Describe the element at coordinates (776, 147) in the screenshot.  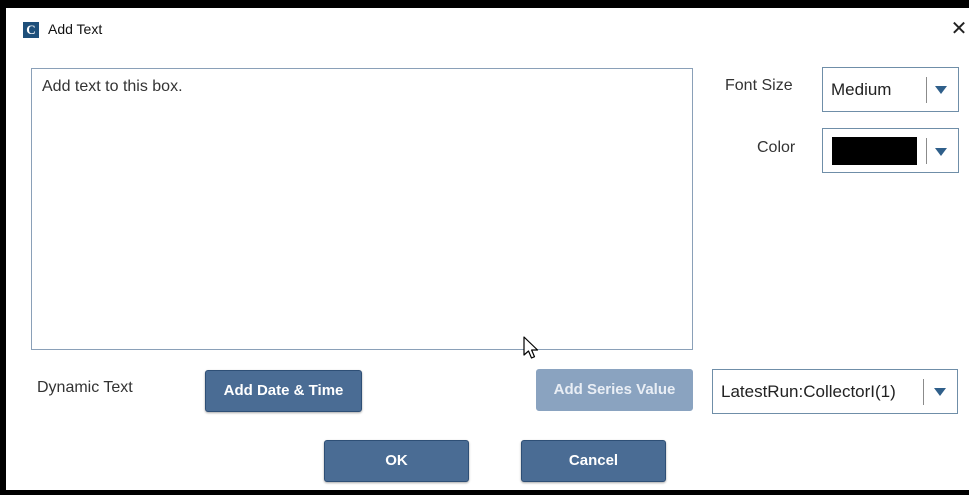
I see `color-label: Color` at that location.